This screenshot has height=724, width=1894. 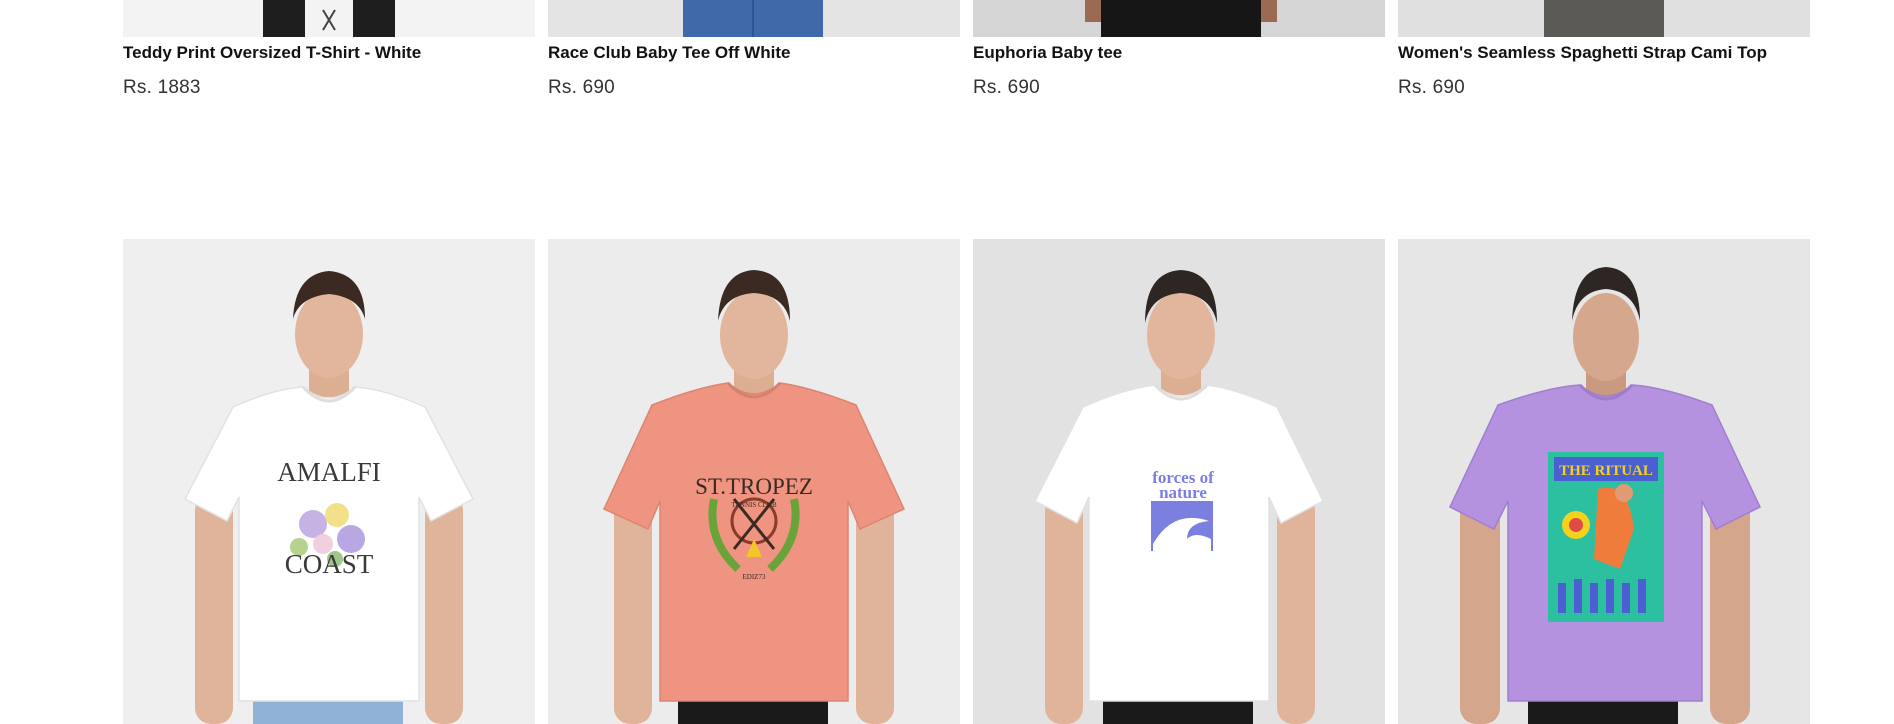 I want to click on shirt-graphic-text: THE RITUAL, so click(x=1606, y=471).